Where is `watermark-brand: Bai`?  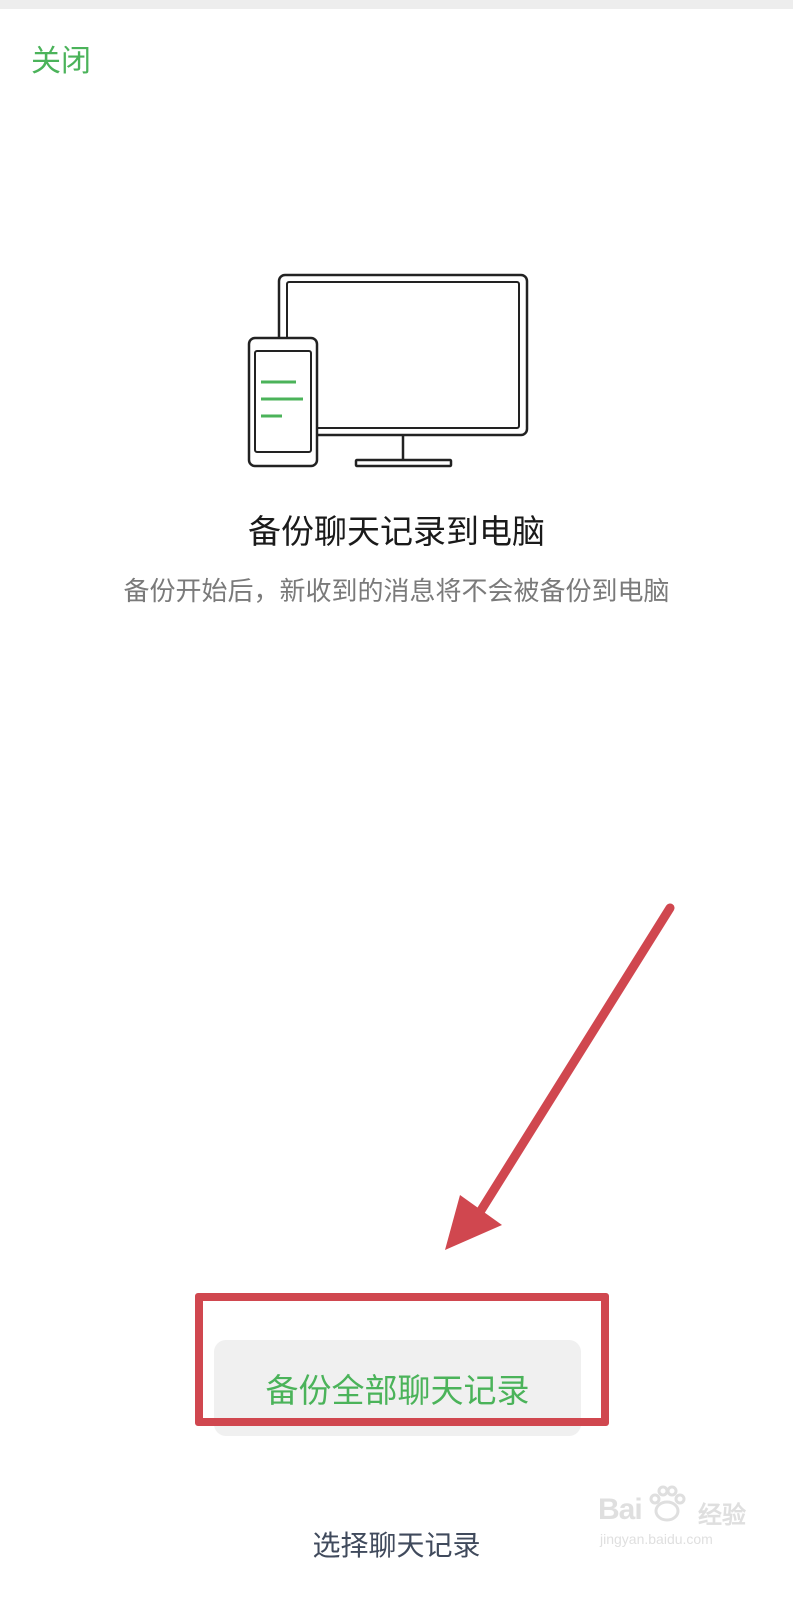 watermark-brand: Bai is located at coordinates (620, 1509).